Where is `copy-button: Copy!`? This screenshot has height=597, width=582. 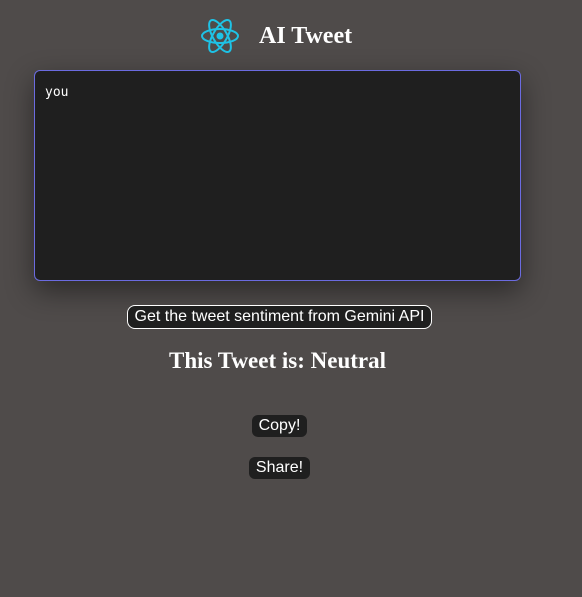 copy-button: Copy! is located at coordinates (279, 426).